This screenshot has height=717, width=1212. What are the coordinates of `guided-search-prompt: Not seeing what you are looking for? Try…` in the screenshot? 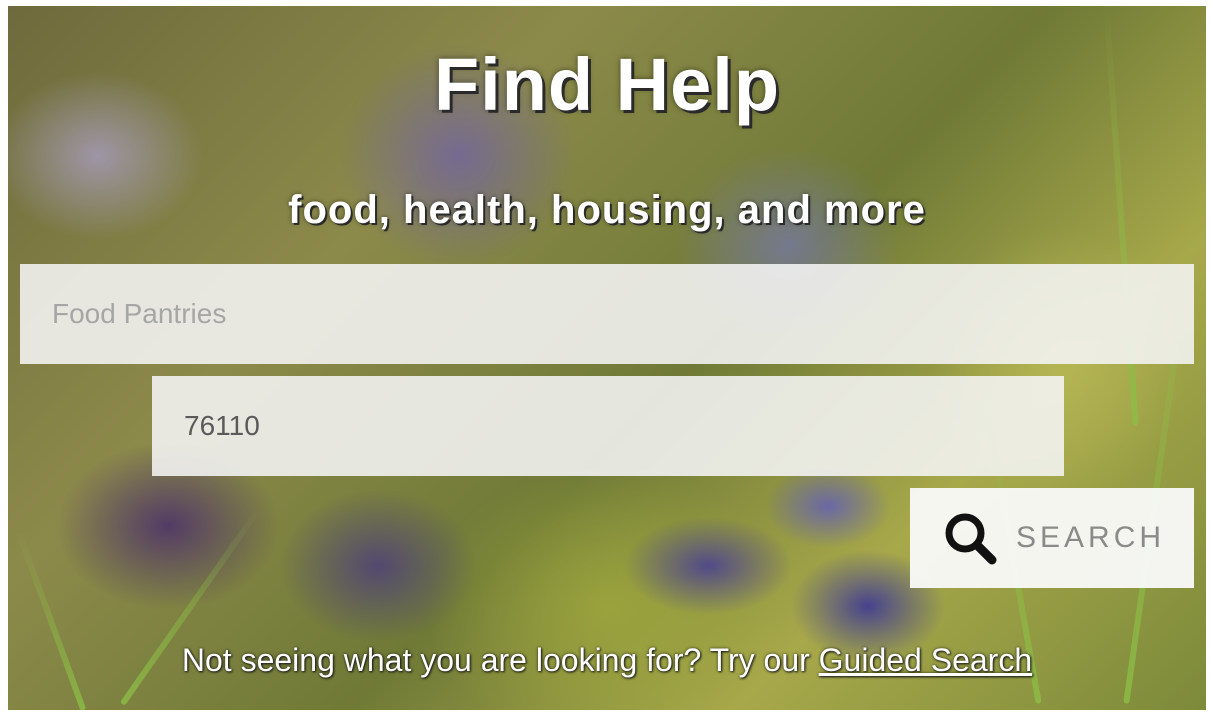 It's located at (607, 660).